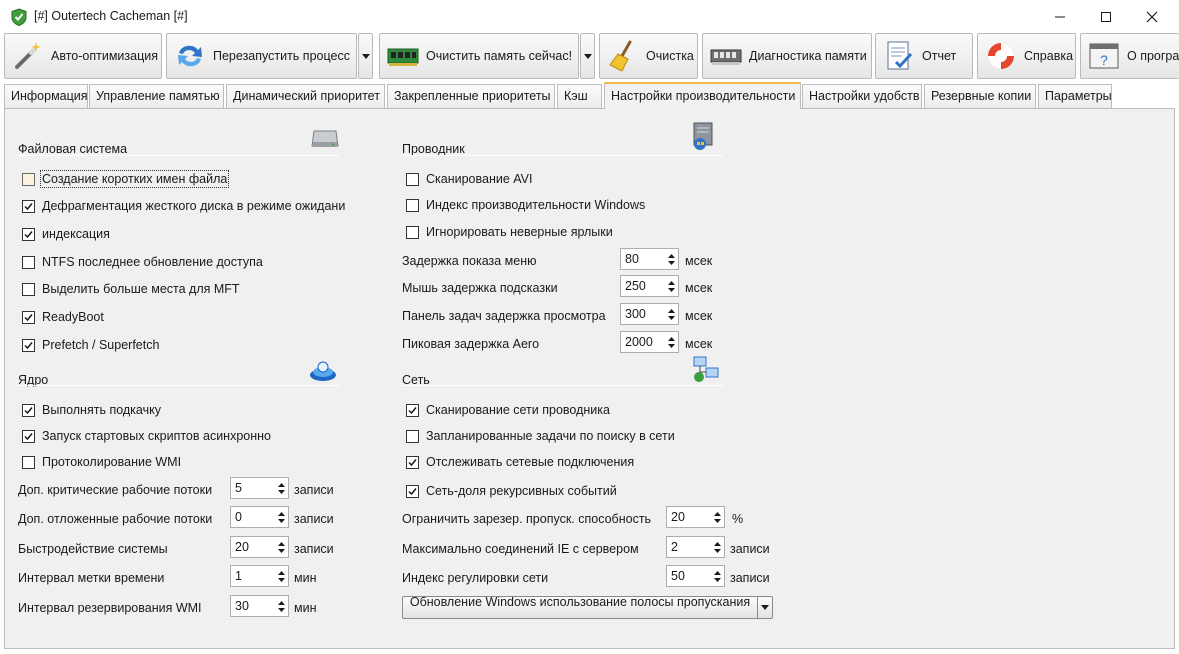 The image size is (1179, 654). I want to click on checkbox-ignore-broken-shortcuts: Игнорировать неверные ярлыки, so click(509, 232).